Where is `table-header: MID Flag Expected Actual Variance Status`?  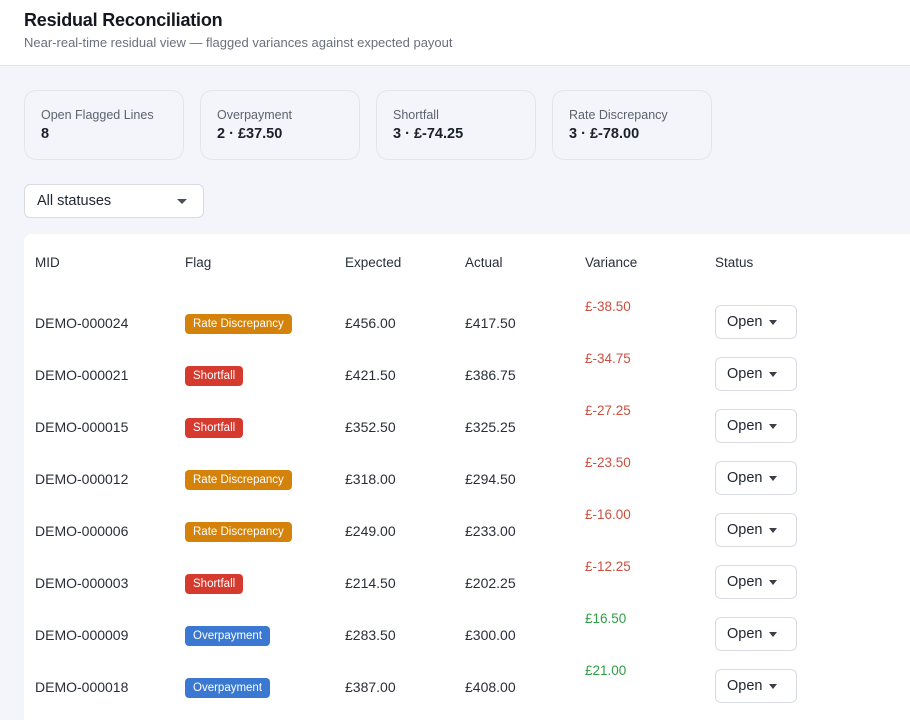 table-header: MID Flag Expected Actual Variance Status is located at coordinates (467, 263).